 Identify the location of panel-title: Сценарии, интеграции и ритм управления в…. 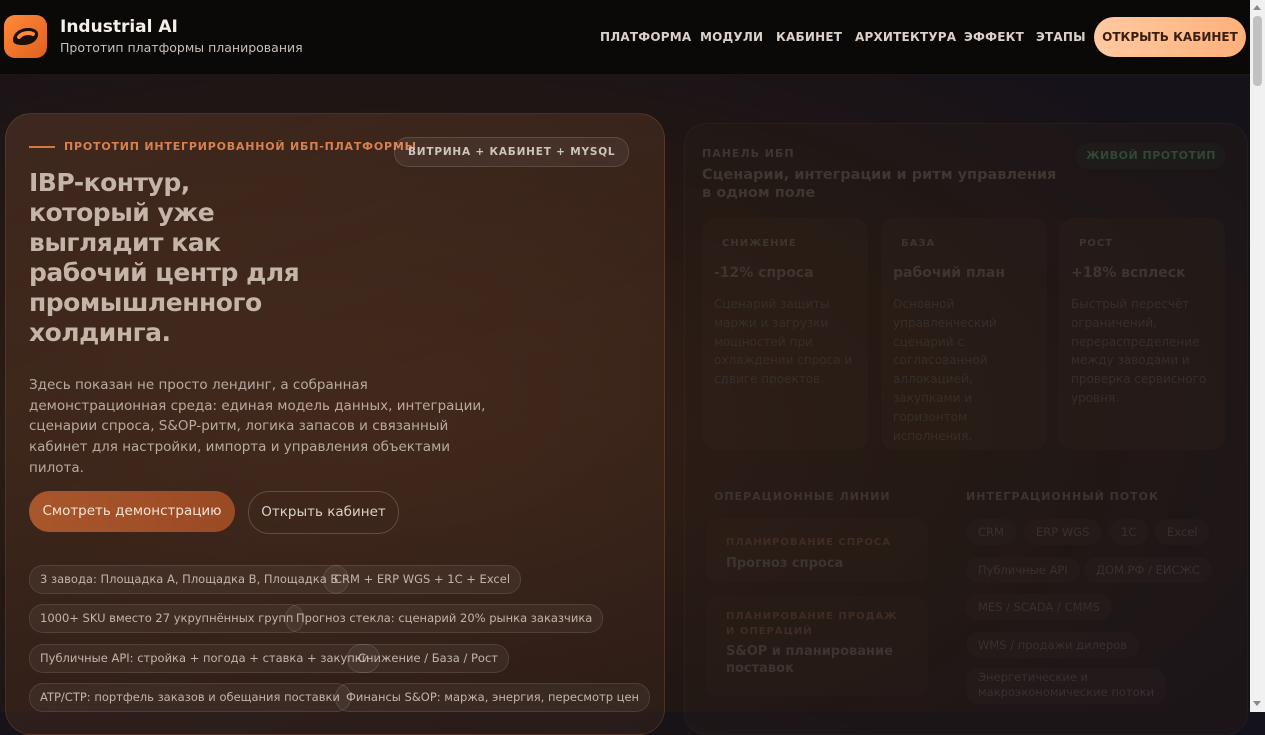
(879, 184).